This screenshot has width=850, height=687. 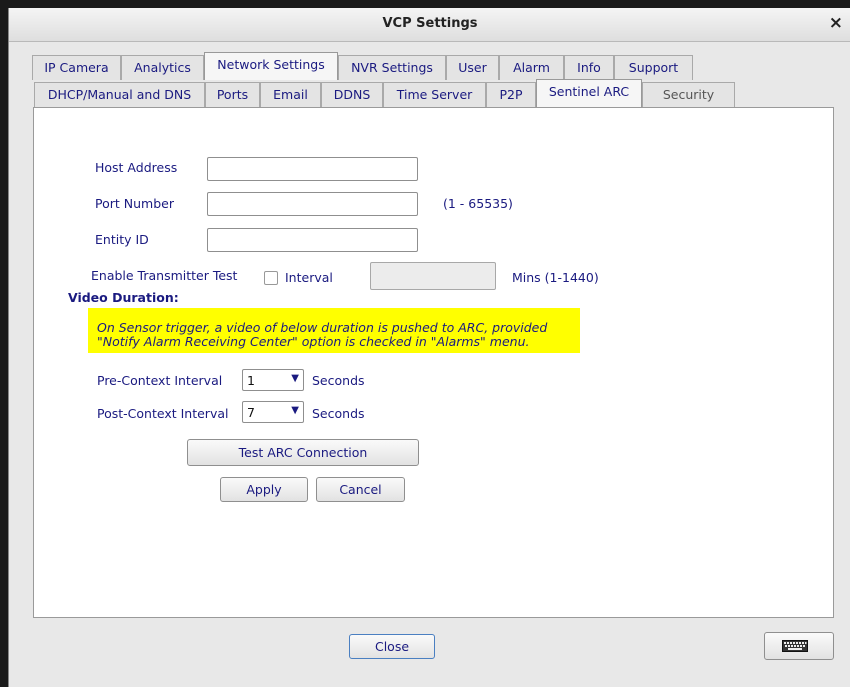 I want to click on post-context-label: Post-Context Interval, so click(x=163, y=413).